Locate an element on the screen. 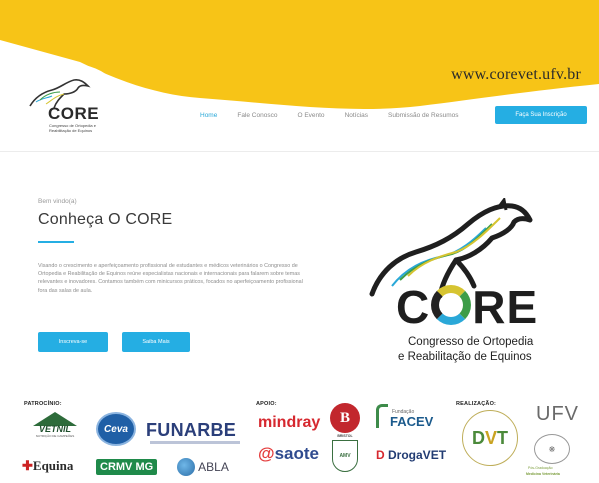 This screenshot has width=599, height=483. organizer-label: REALIZAÇÃO: is located at coordinates (476, 404).